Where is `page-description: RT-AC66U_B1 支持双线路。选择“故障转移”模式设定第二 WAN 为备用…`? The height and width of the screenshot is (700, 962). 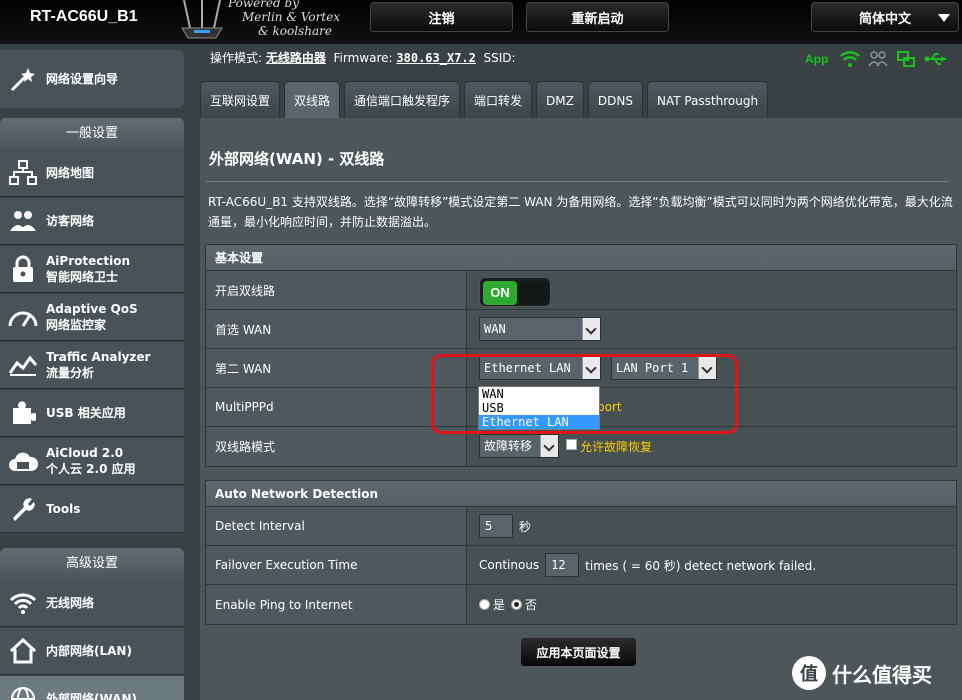
page-description: RT-AC66U_B1 支持双线路。选择“故障转移”模式设定第二 WAN 为备用… is located at coordinates (580, 212).